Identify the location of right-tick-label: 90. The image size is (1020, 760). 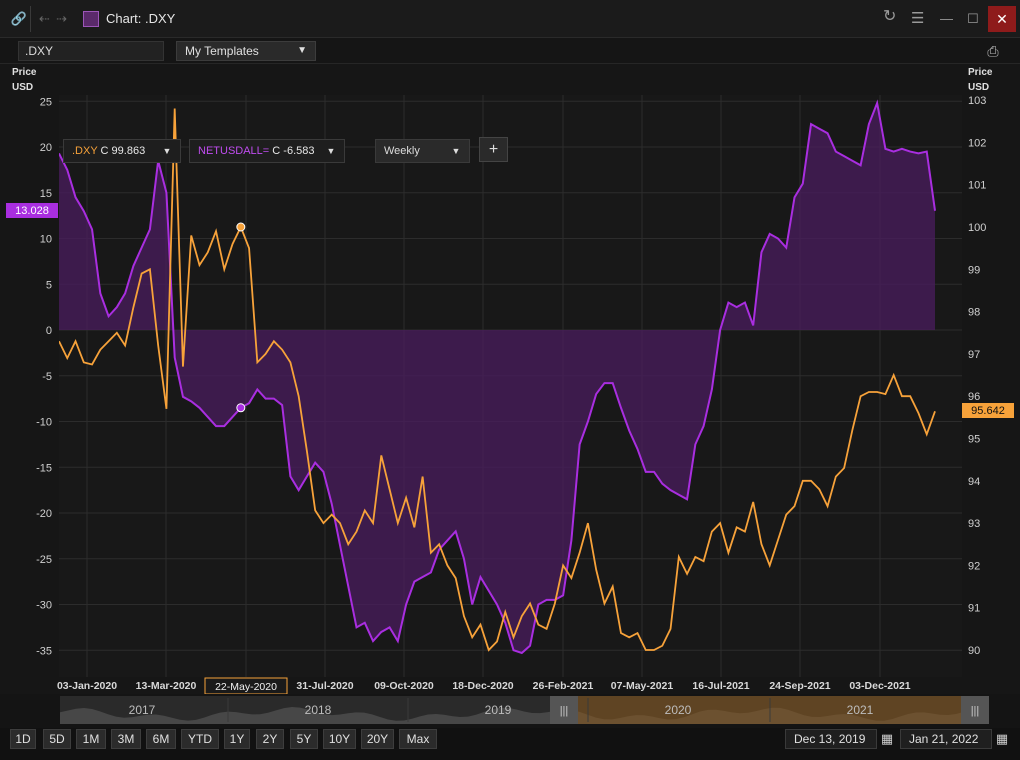
(974, 651).